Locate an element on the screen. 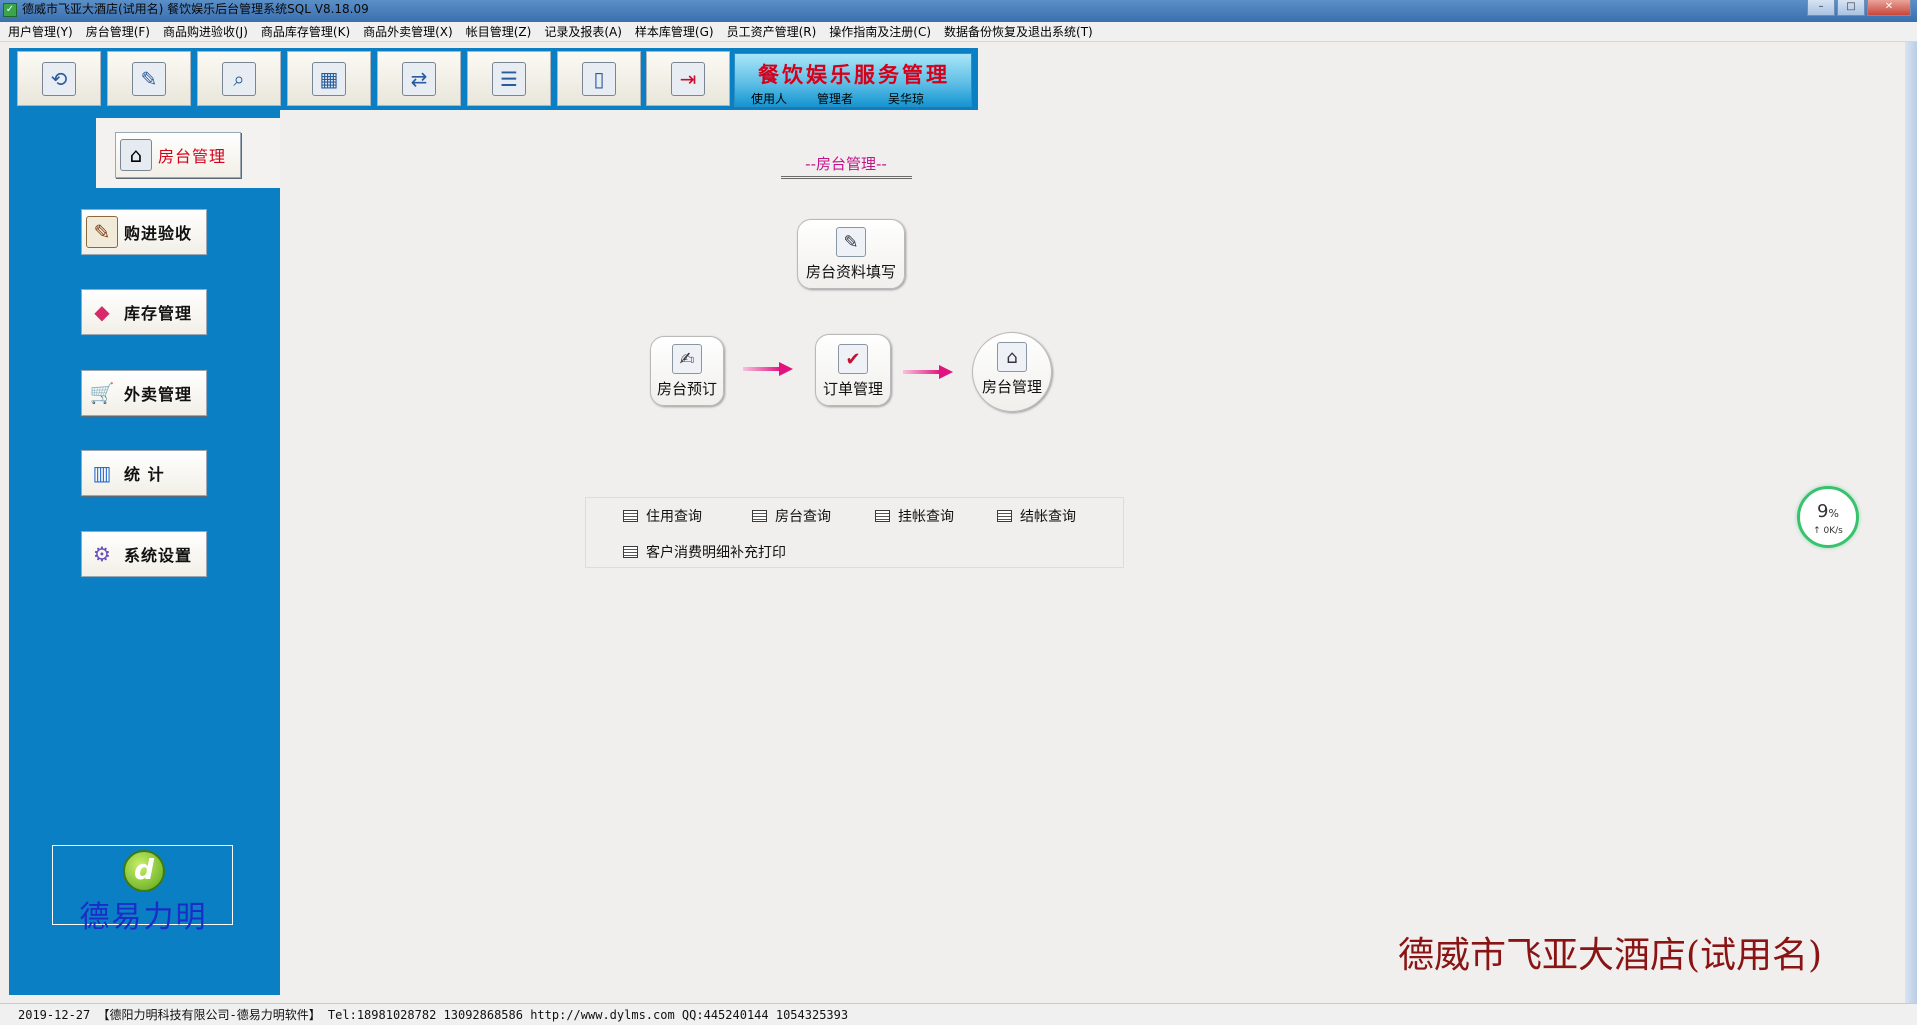  menu-guide-register: 操作指南及注册(C) is located at coordinates (878, 32).